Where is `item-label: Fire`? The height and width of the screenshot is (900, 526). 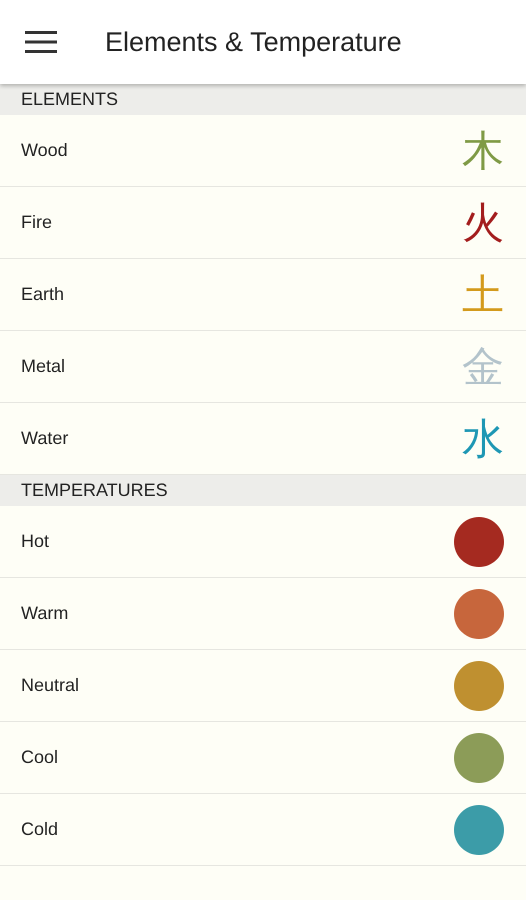 item-label: Fire is located at coordinates (36, 222).